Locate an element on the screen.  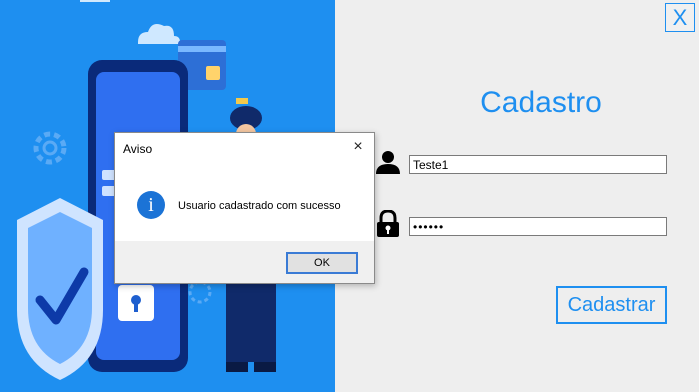
password-field is located at coordinates (538, 226).